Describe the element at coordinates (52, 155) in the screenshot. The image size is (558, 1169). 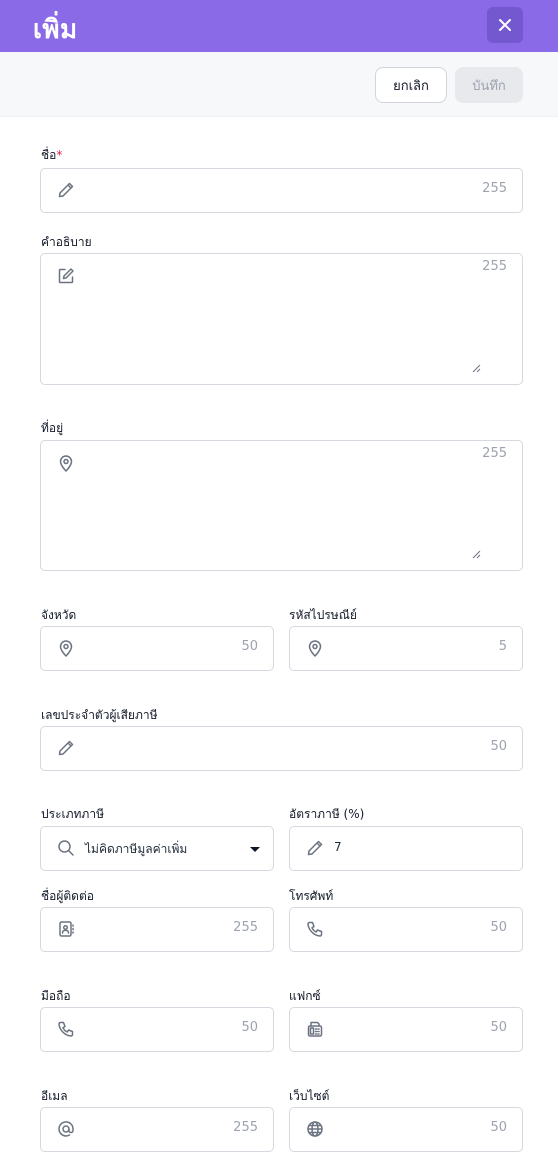
I see `name-label: ชื่อ*` at that location.